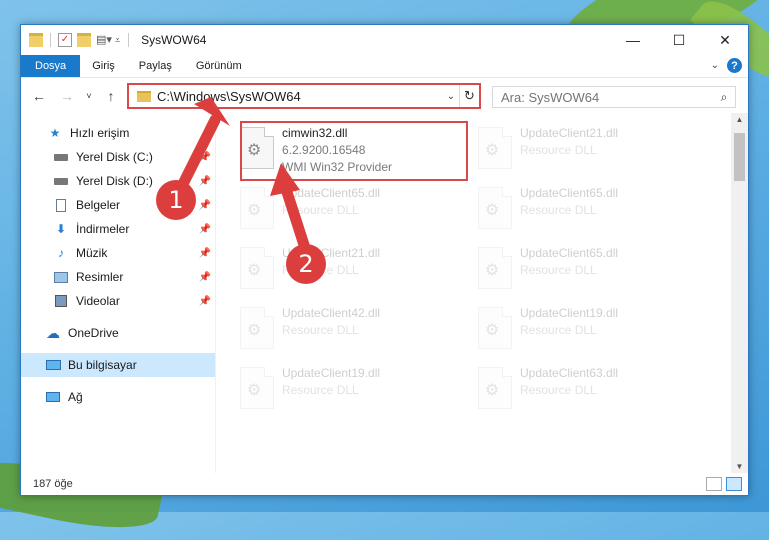 Image resolution: width=769 pixels, height=540 pixels. What do you see at coordinates (714, 484) in the screenshot?
I see `details-view-icon` at bounding box center [714, 484].